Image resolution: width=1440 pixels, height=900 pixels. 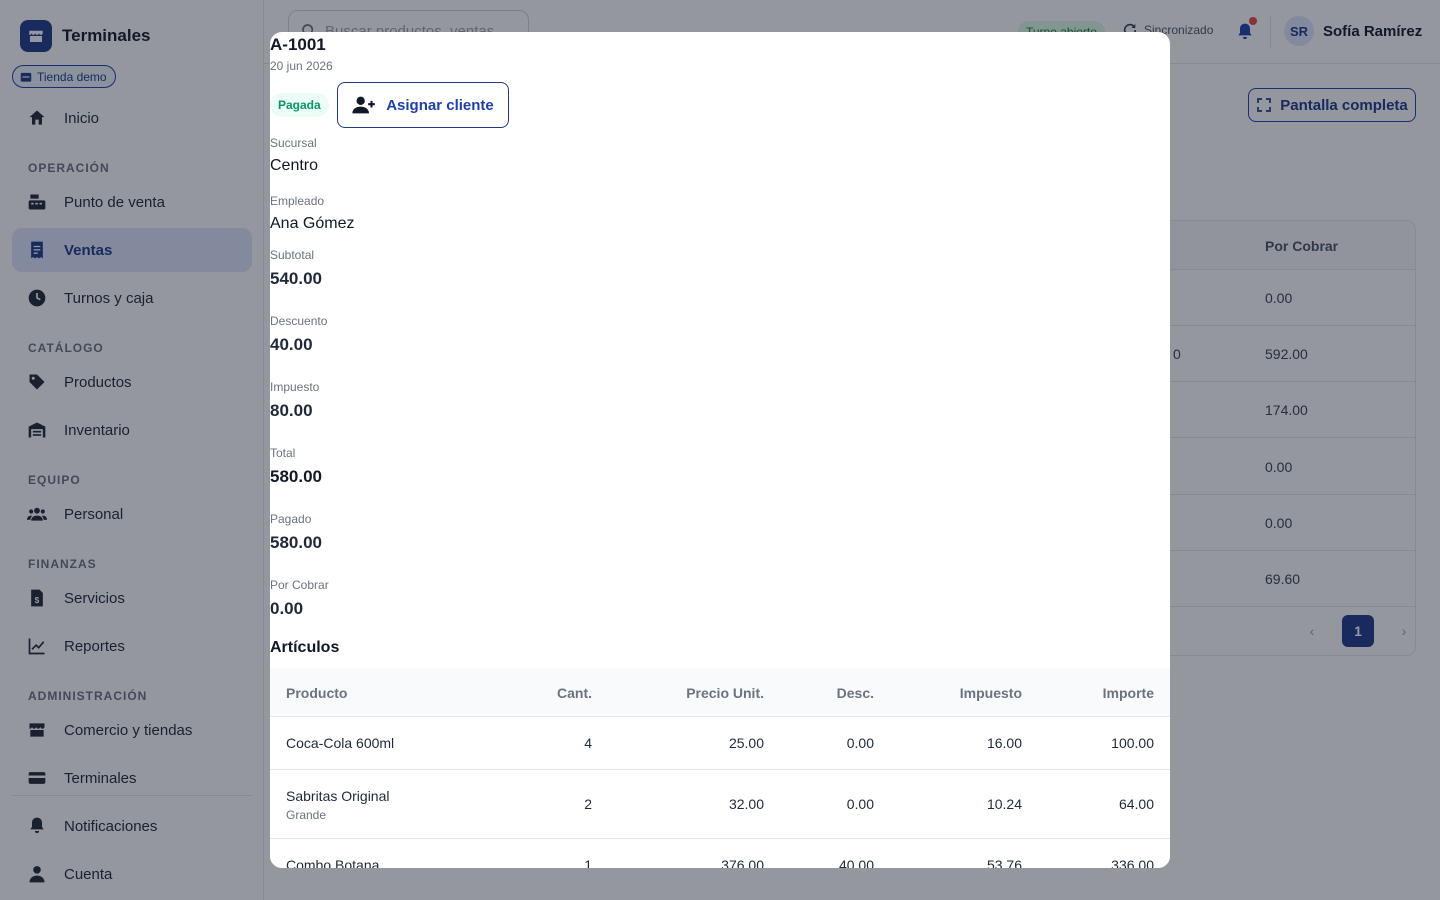 I want to click on items-section-title: Artículos, so click(x=305, y=647).